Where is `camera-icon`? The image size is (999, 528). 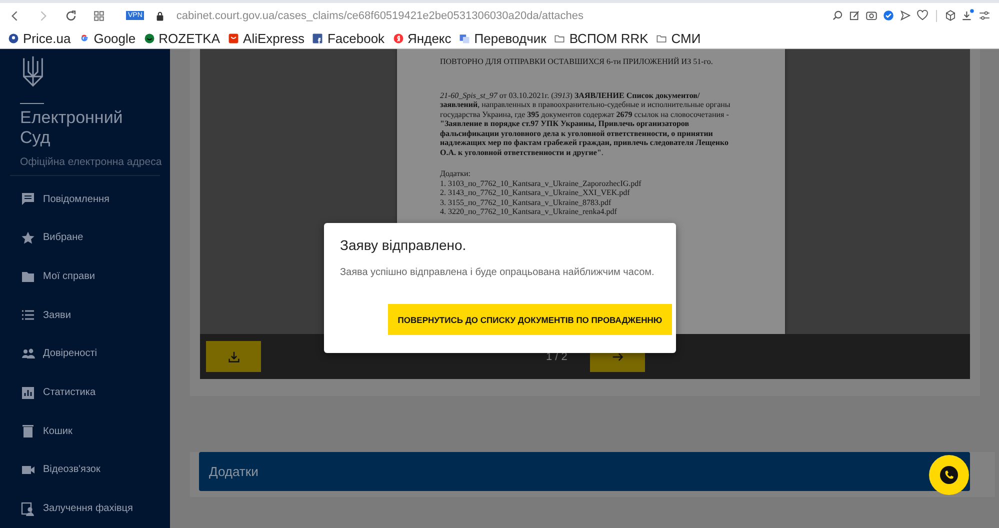
camera-icon is located at coordinates (871, 15).